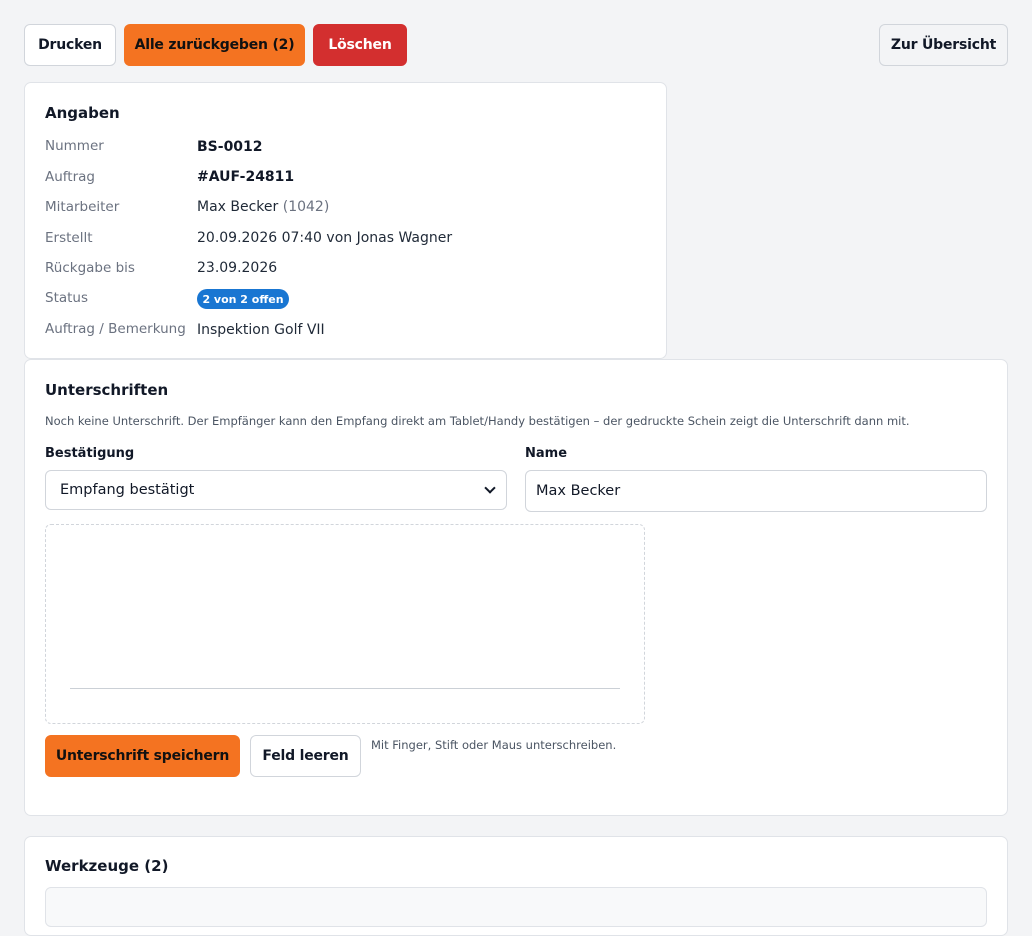 Image resolution: width=1032 pixels, height=936 pixels. What do you see at coordinates (67, 298) in the screenshot?
I see `status-label: Status` at bounding box center [67, 298].